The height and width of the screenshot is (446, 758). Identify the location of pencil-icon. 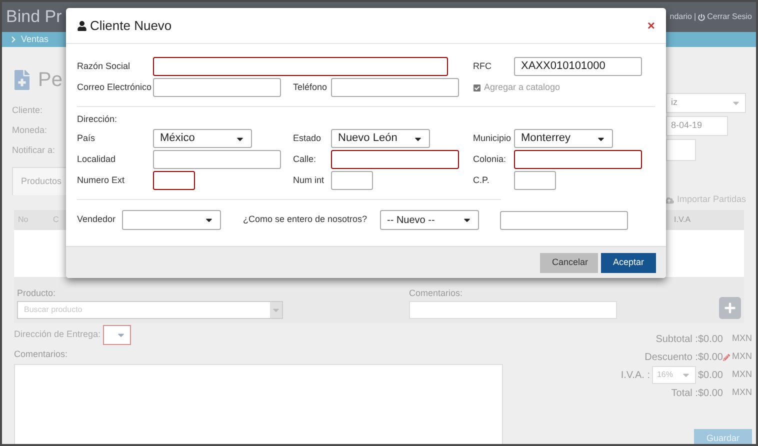
(726, 357).